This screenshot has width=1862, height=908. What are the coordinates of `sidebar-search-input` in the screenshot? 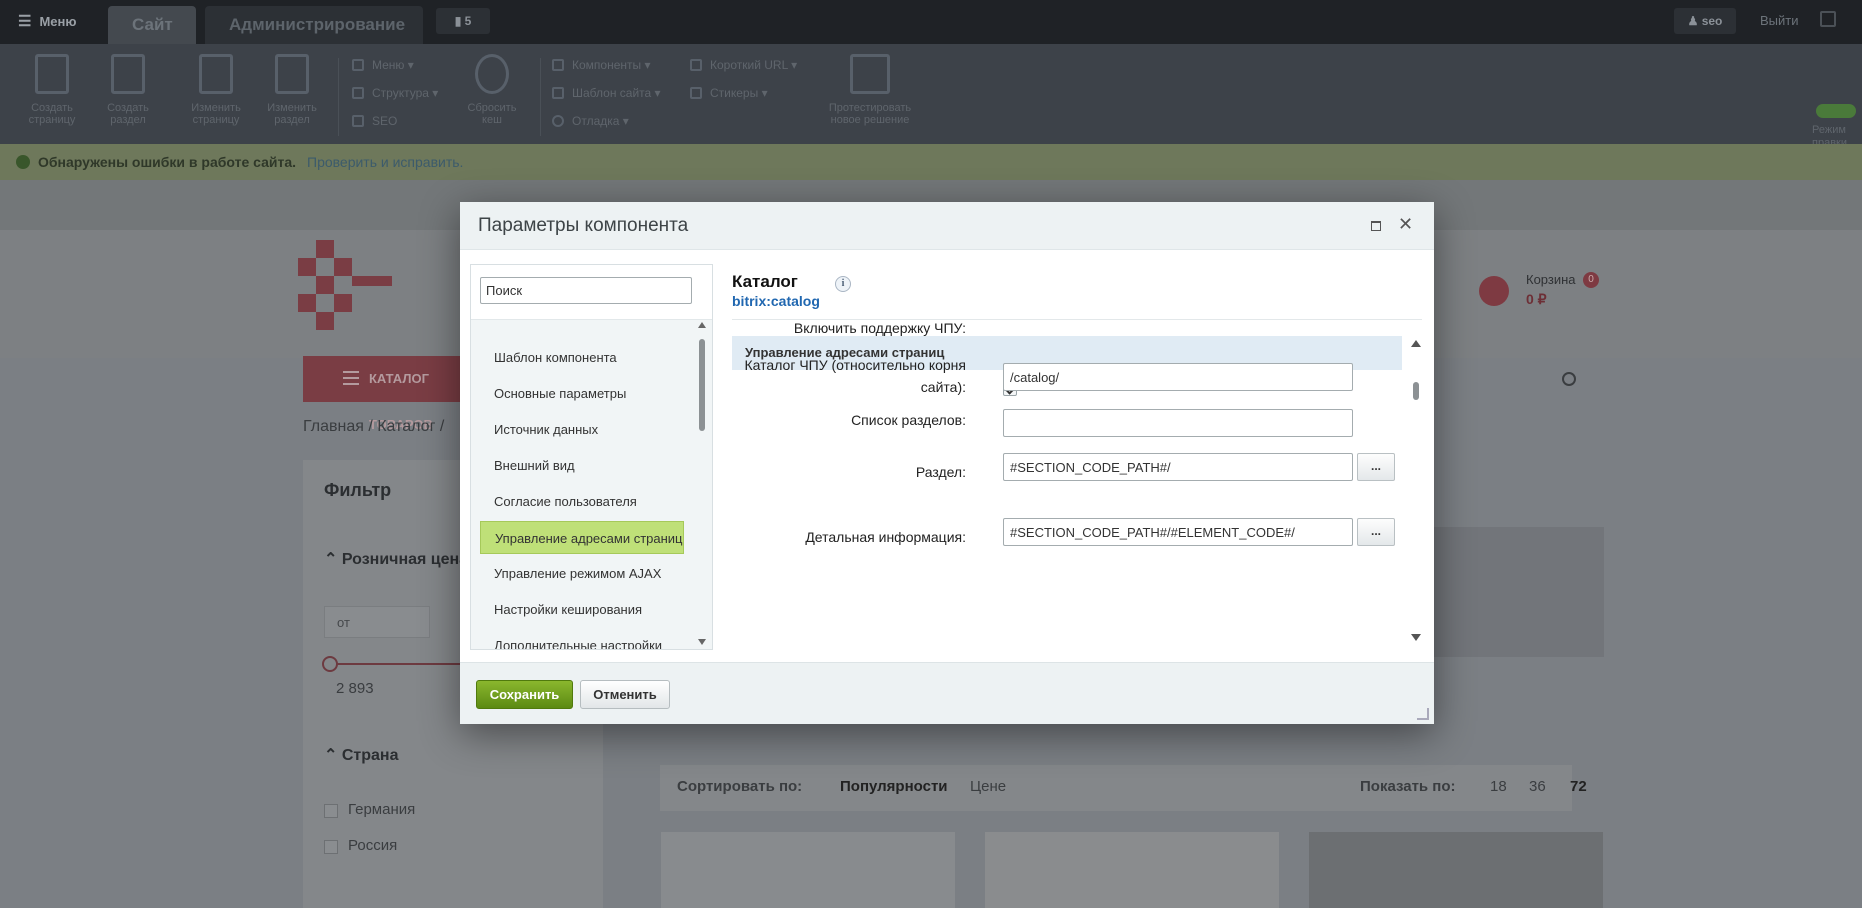 It's located at (586, 290).